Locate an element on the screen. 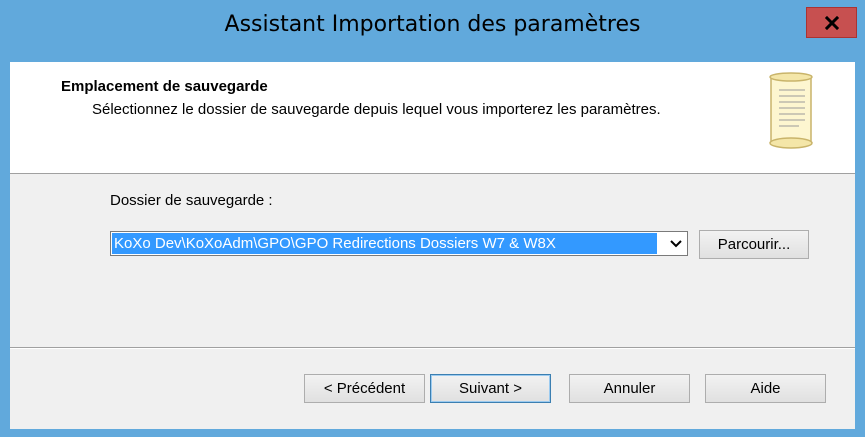 The height and width of the screenshot is (437, 865). previous-button: < Précédent is located at coordinates (364, 388).